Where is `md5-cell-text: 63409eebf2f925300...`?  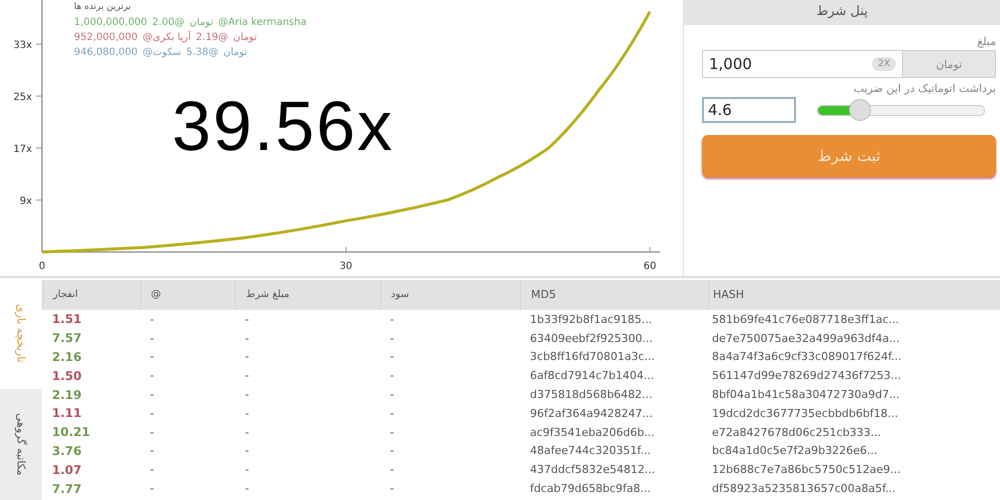 md5-cell-text: 63409eebf2f925300... is located at coordinates (591, 338).